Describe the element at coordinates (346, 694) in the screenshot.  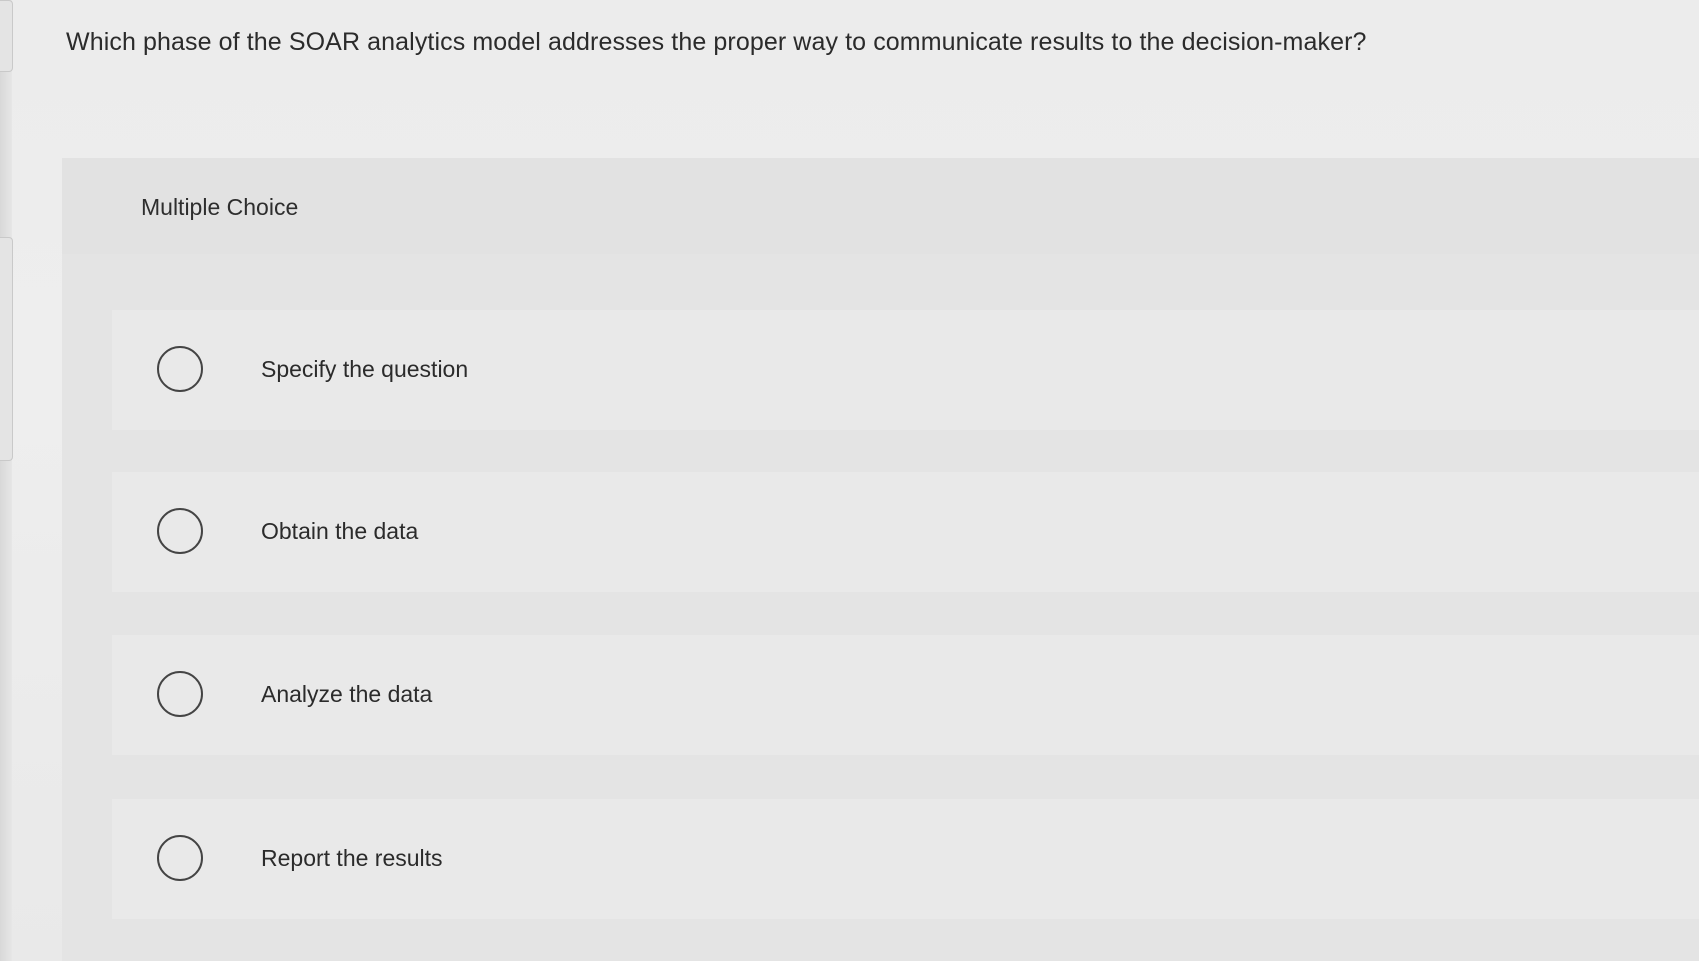
I see `answer-option-label: Analyze the data` at that location.